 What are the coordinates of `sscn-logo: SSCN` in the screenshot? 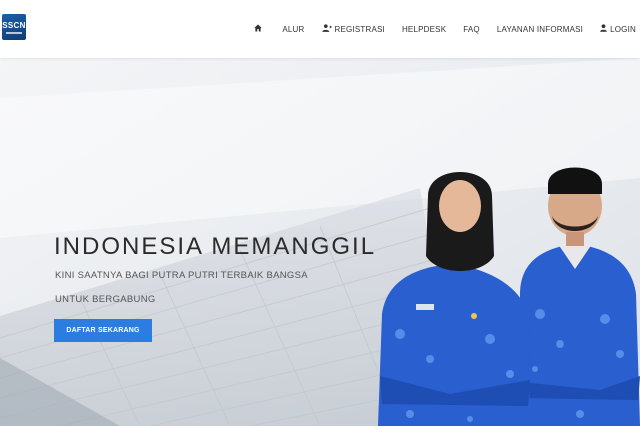 It's located at (14, 27).